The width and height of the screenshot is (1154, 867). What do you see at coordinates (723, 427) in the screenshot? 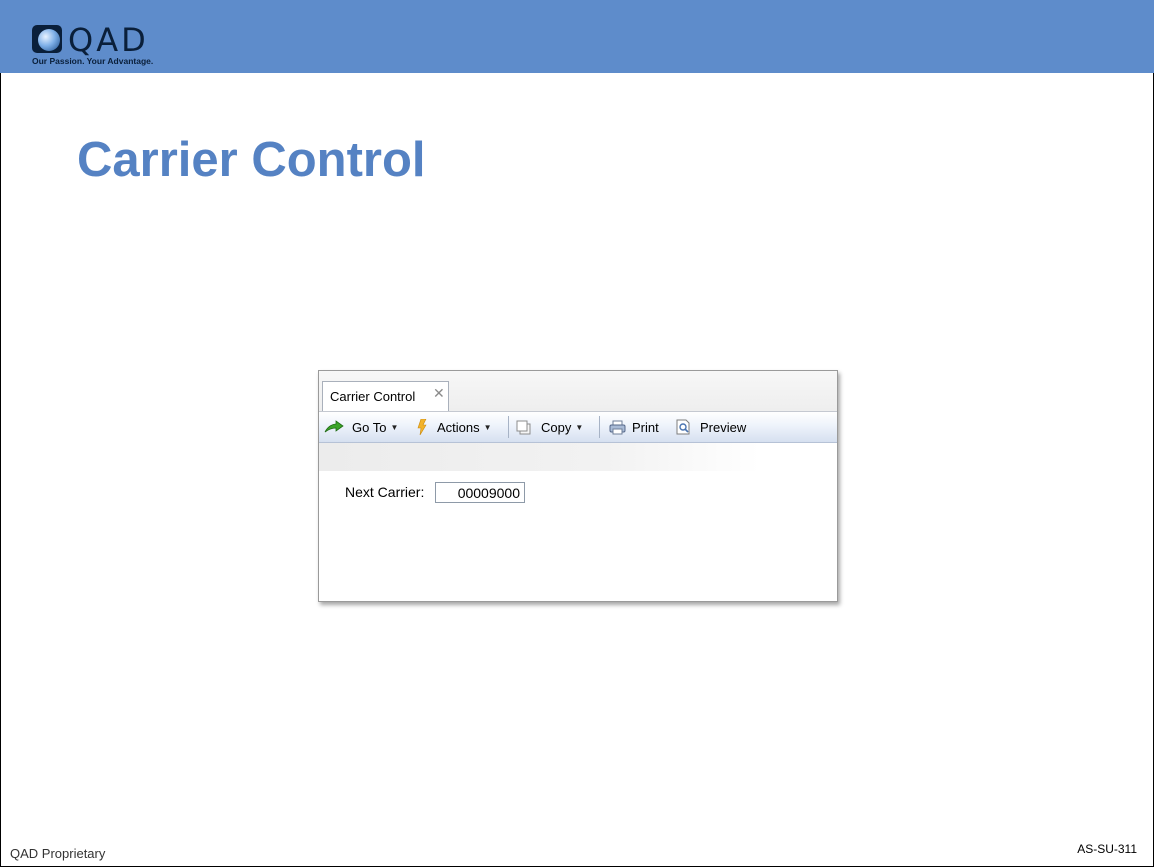
I see `preview-label: Preview` at bounding box center [723, 427].